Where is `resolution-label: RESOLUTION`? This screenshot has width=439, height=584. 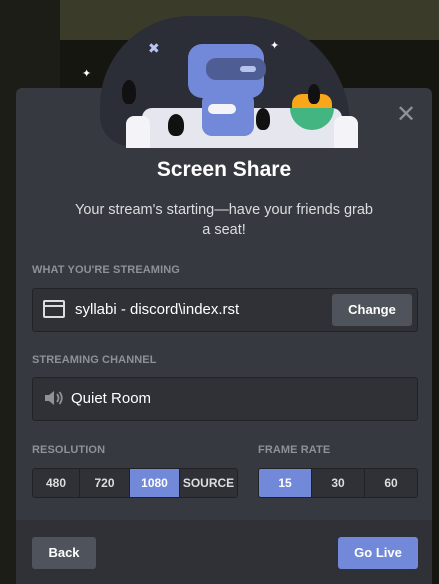
resolution-label: RESOLUTION is located at coordinates (69, 450).